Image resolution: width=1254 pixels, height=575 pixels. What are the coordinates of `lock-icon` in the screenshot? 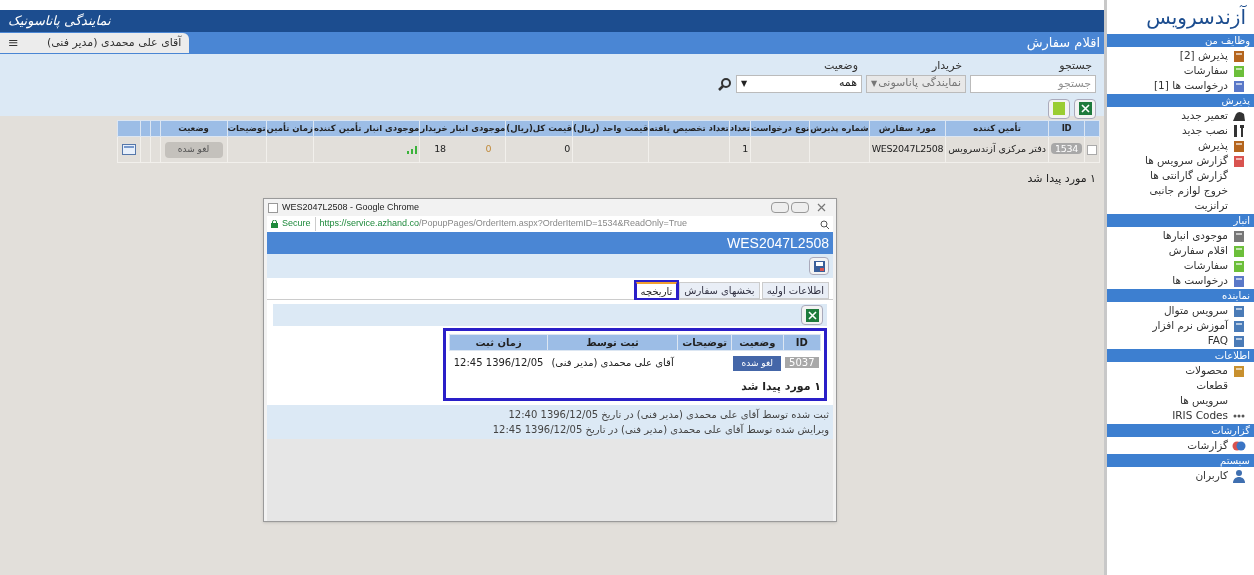 It's located at (274, 224).